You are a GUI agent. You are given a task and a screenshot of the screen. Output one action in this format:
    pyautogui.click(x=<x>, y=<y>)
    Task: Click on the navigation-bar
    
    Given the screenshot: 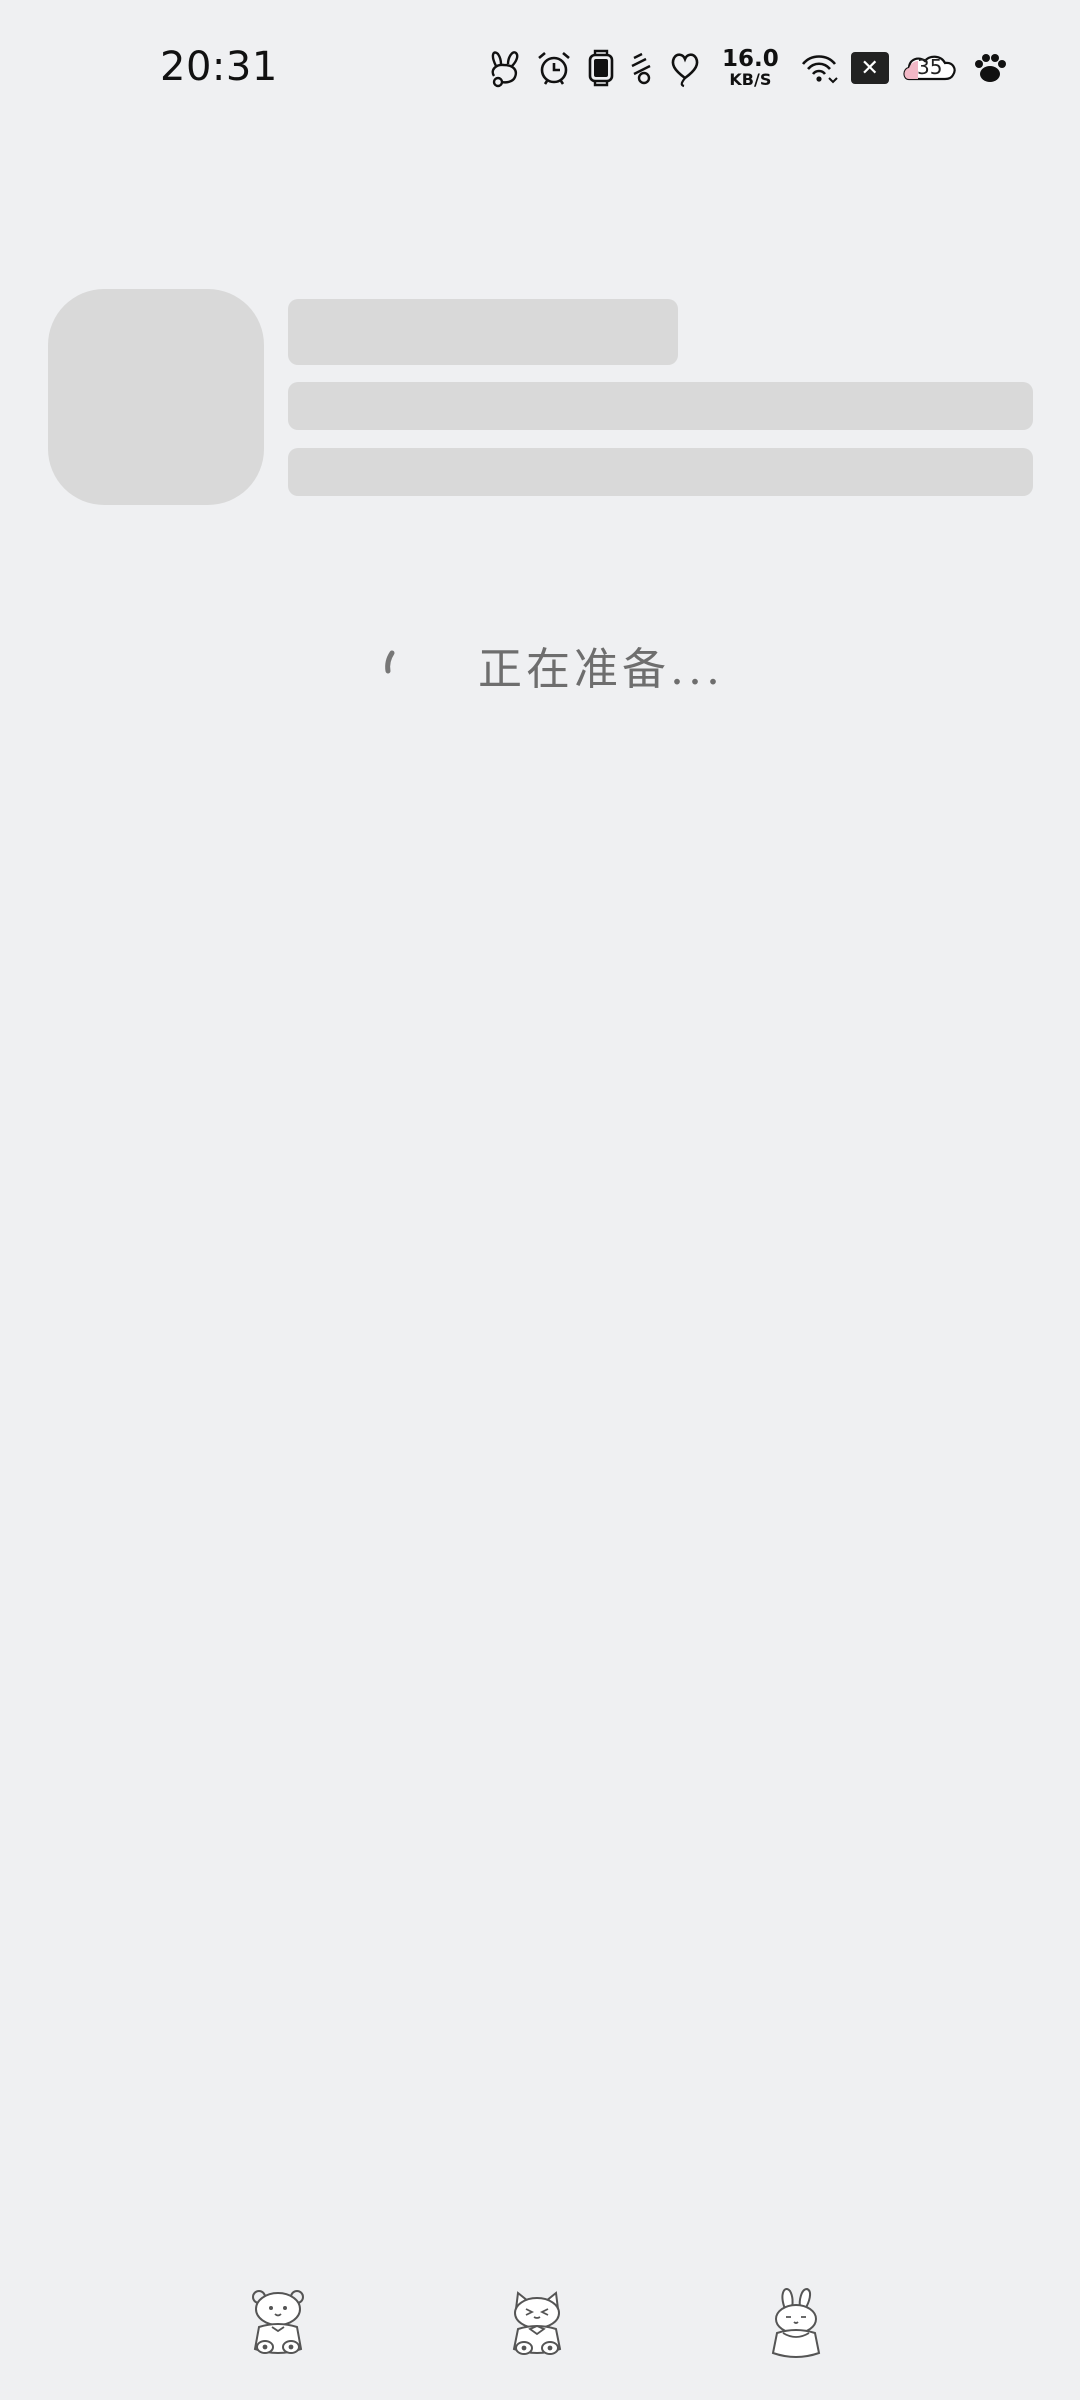 What is the action you would take?
    pyautogui.click(x=540, y=2330)
    